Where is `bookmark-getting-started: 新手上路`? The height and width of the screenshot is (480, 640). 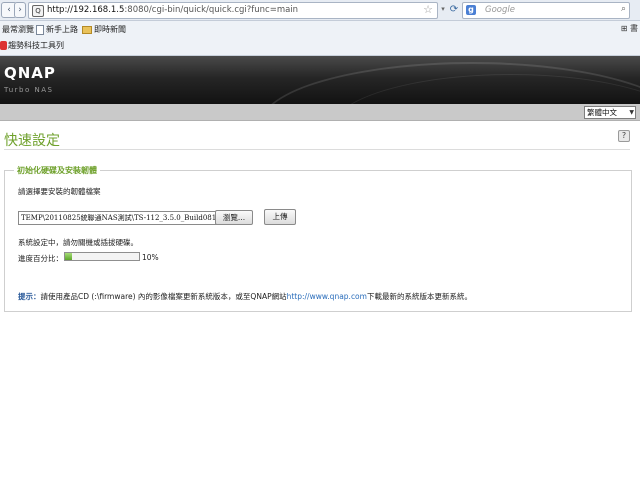
bookmark-getting-started: 新手上路 is located at coordinates (57, 29).